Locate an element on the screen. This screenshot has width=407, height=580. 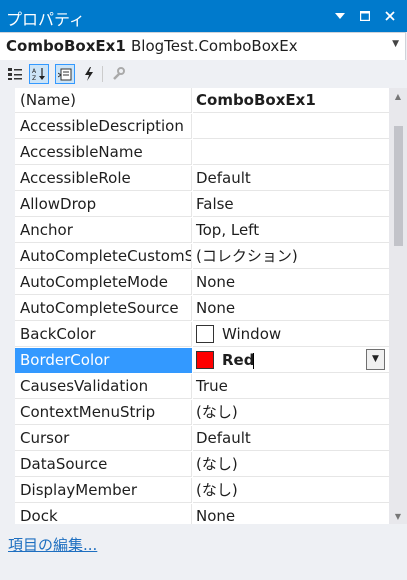
property-row: CausesValidation True is located at coordinates (202, 387).